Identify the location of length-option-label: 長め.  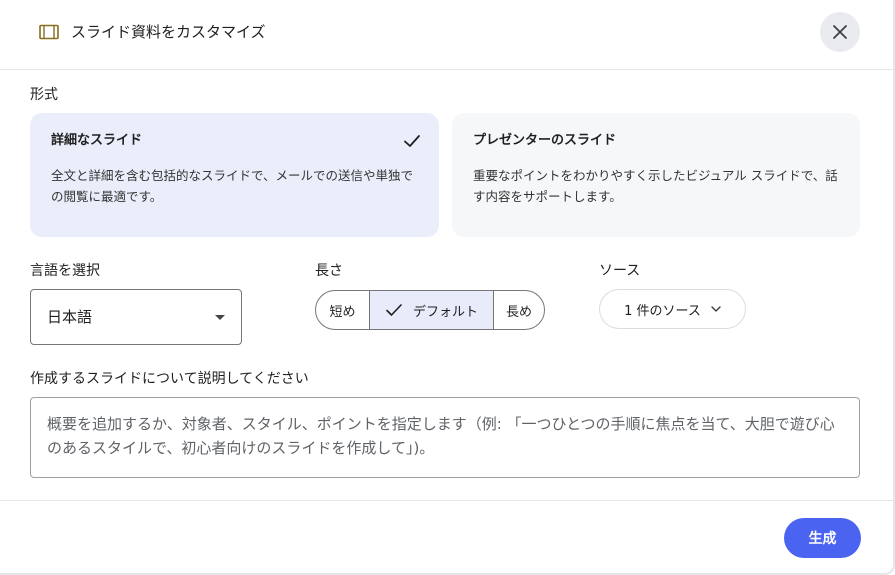
(518, 312).